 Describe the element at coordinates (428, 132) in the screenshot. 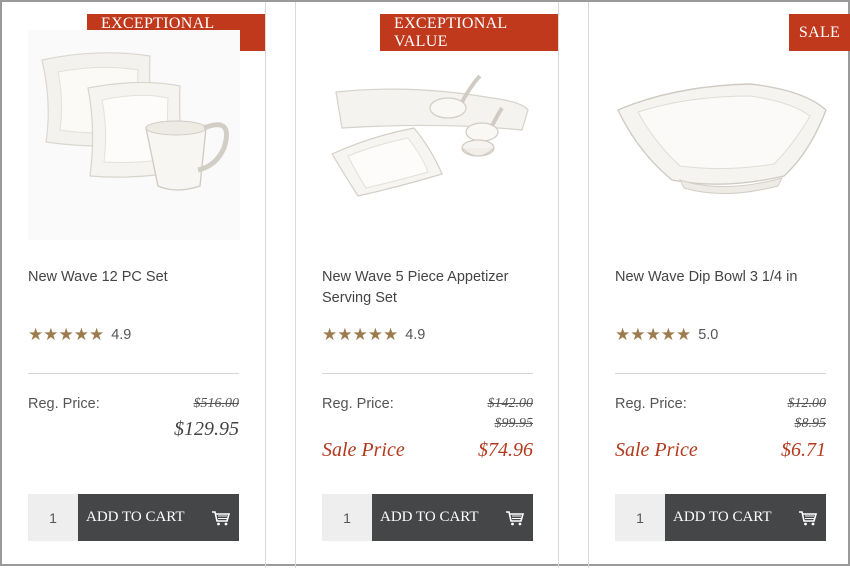

I see `appetizer-set-image` at that location.